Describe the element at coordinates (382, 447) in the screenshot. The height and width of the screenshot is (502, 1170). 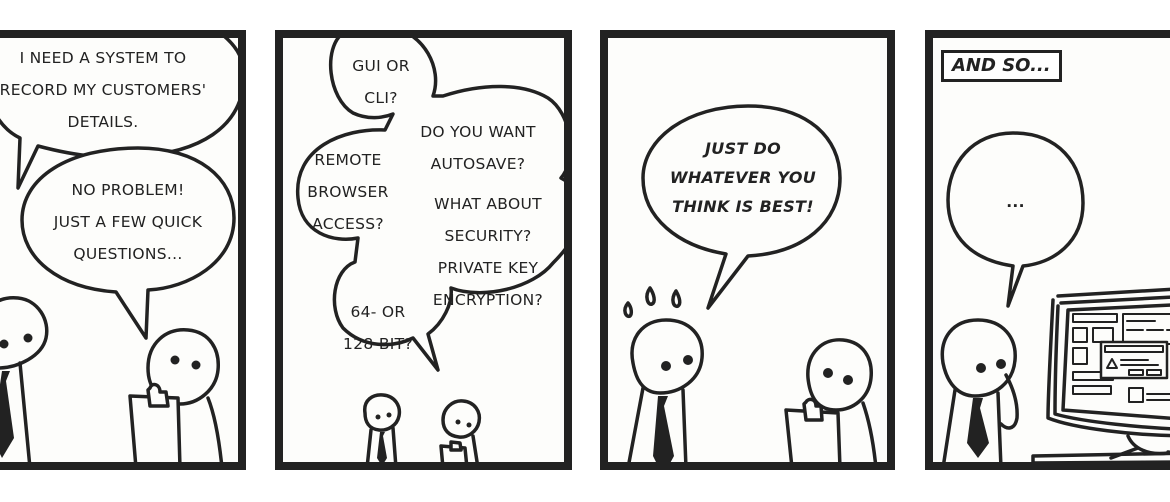
I see `client-tie-small` at that location.